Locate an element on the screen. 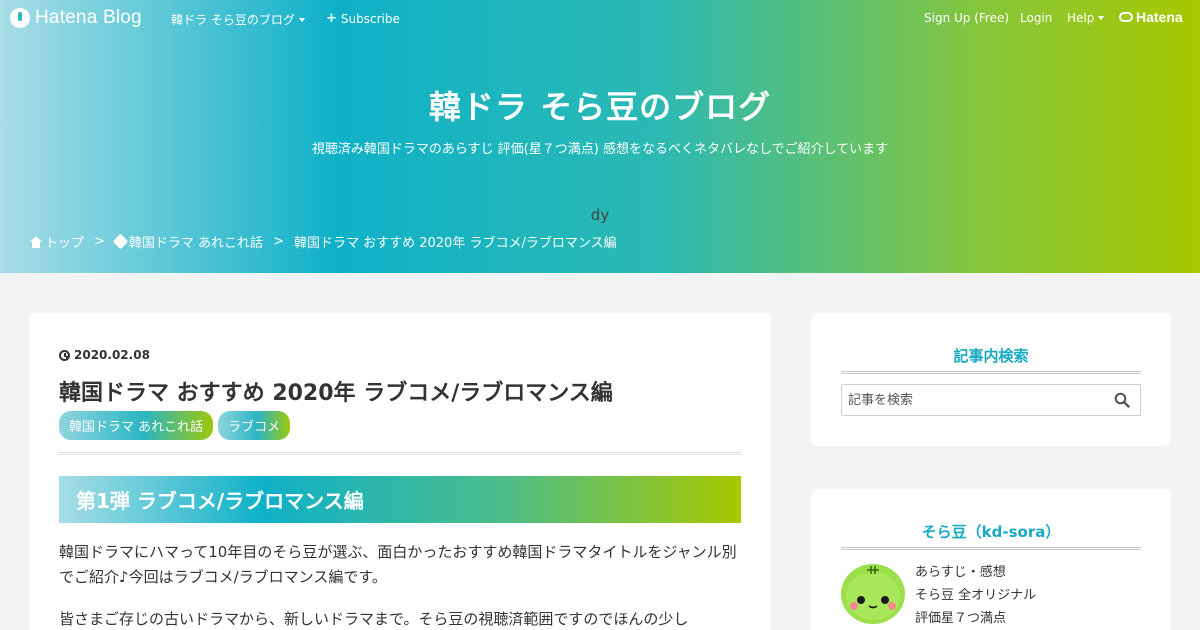 The image size is (1200, 630). hatena-logo-link: Hatena is located at coordinates (1151, 17).